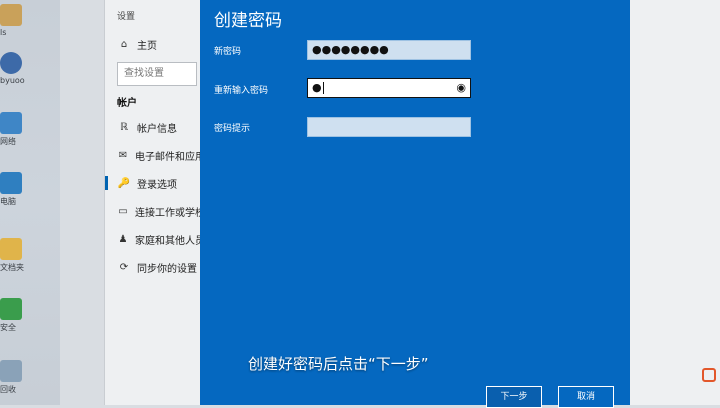  I want to click on dialog-title: 创建密码, so click(248, 21).